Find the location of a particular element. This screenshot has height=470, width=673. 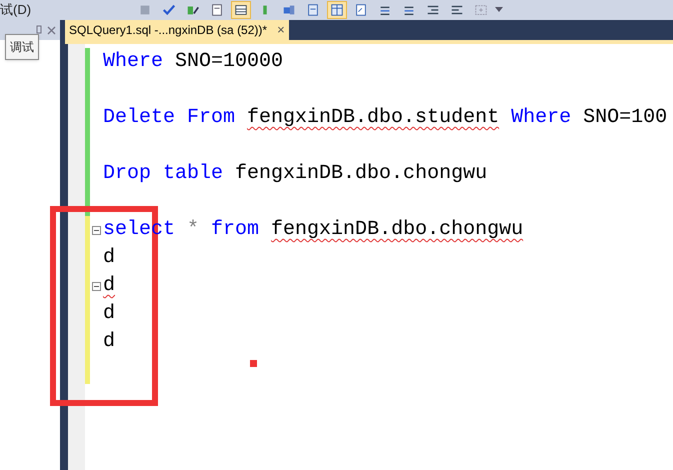

code-line: Where SNO=10000 is located at coordinates (193, 62).